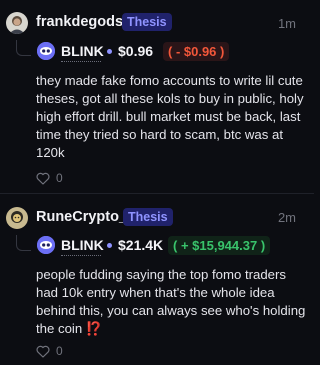 This screenshot has width=320, height=365. I want to click on post-divider, so click(157, 193).